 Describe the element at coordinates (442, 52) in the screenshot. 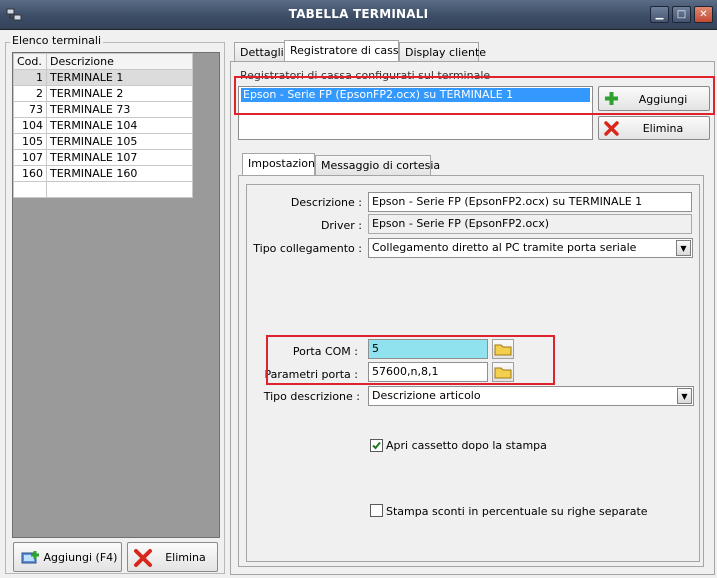

I see `tab-display-cliente: Display cliente` at that location.